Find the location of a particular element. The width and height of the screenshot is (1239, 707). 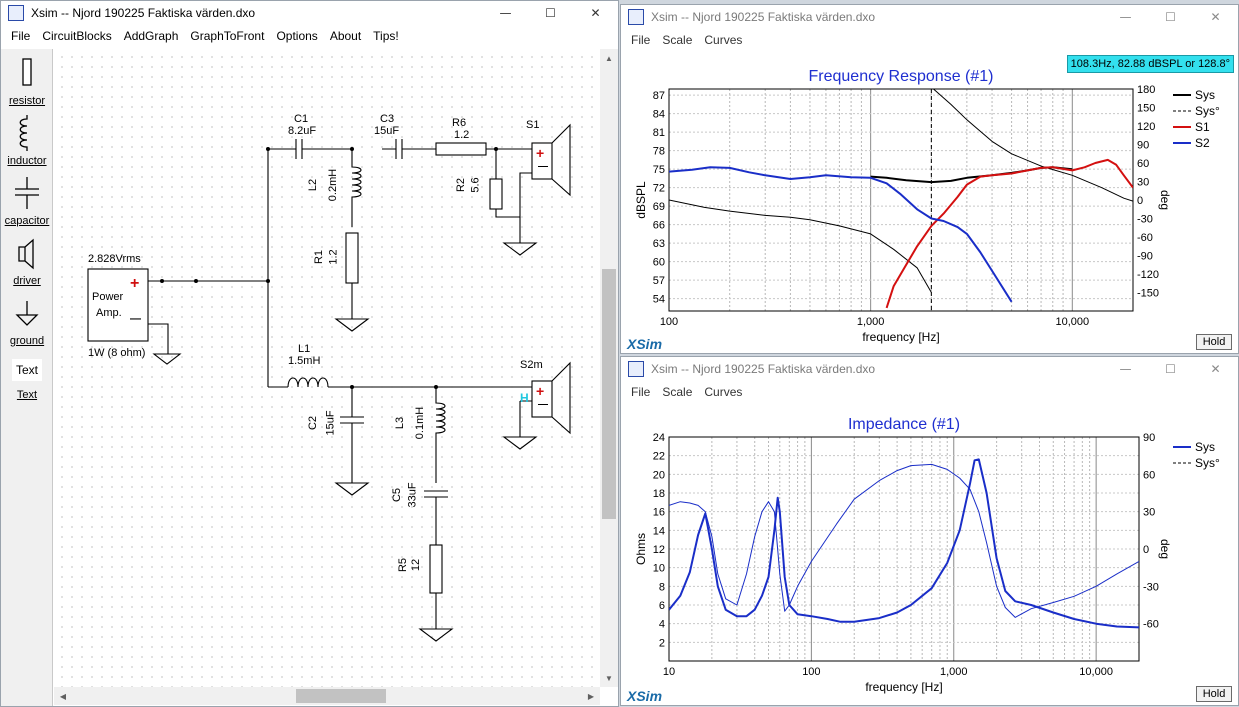

plot-frame is located at coordinates (904, 549).